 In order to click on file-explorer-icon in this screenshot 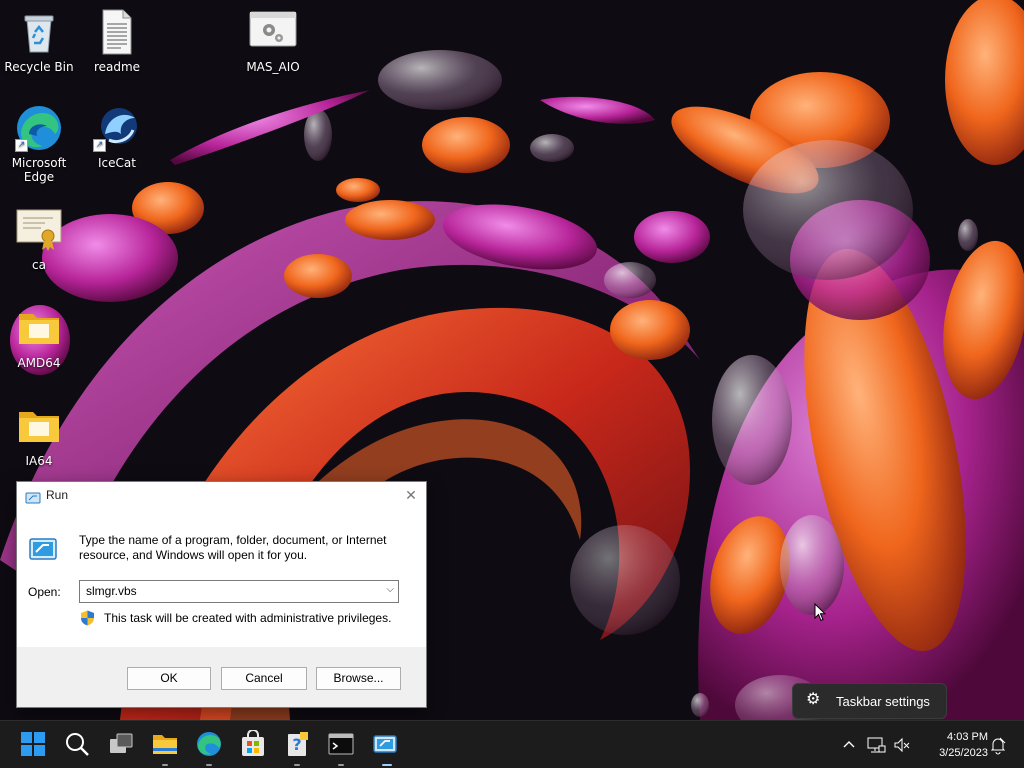, I will do `click(165, 744)`.